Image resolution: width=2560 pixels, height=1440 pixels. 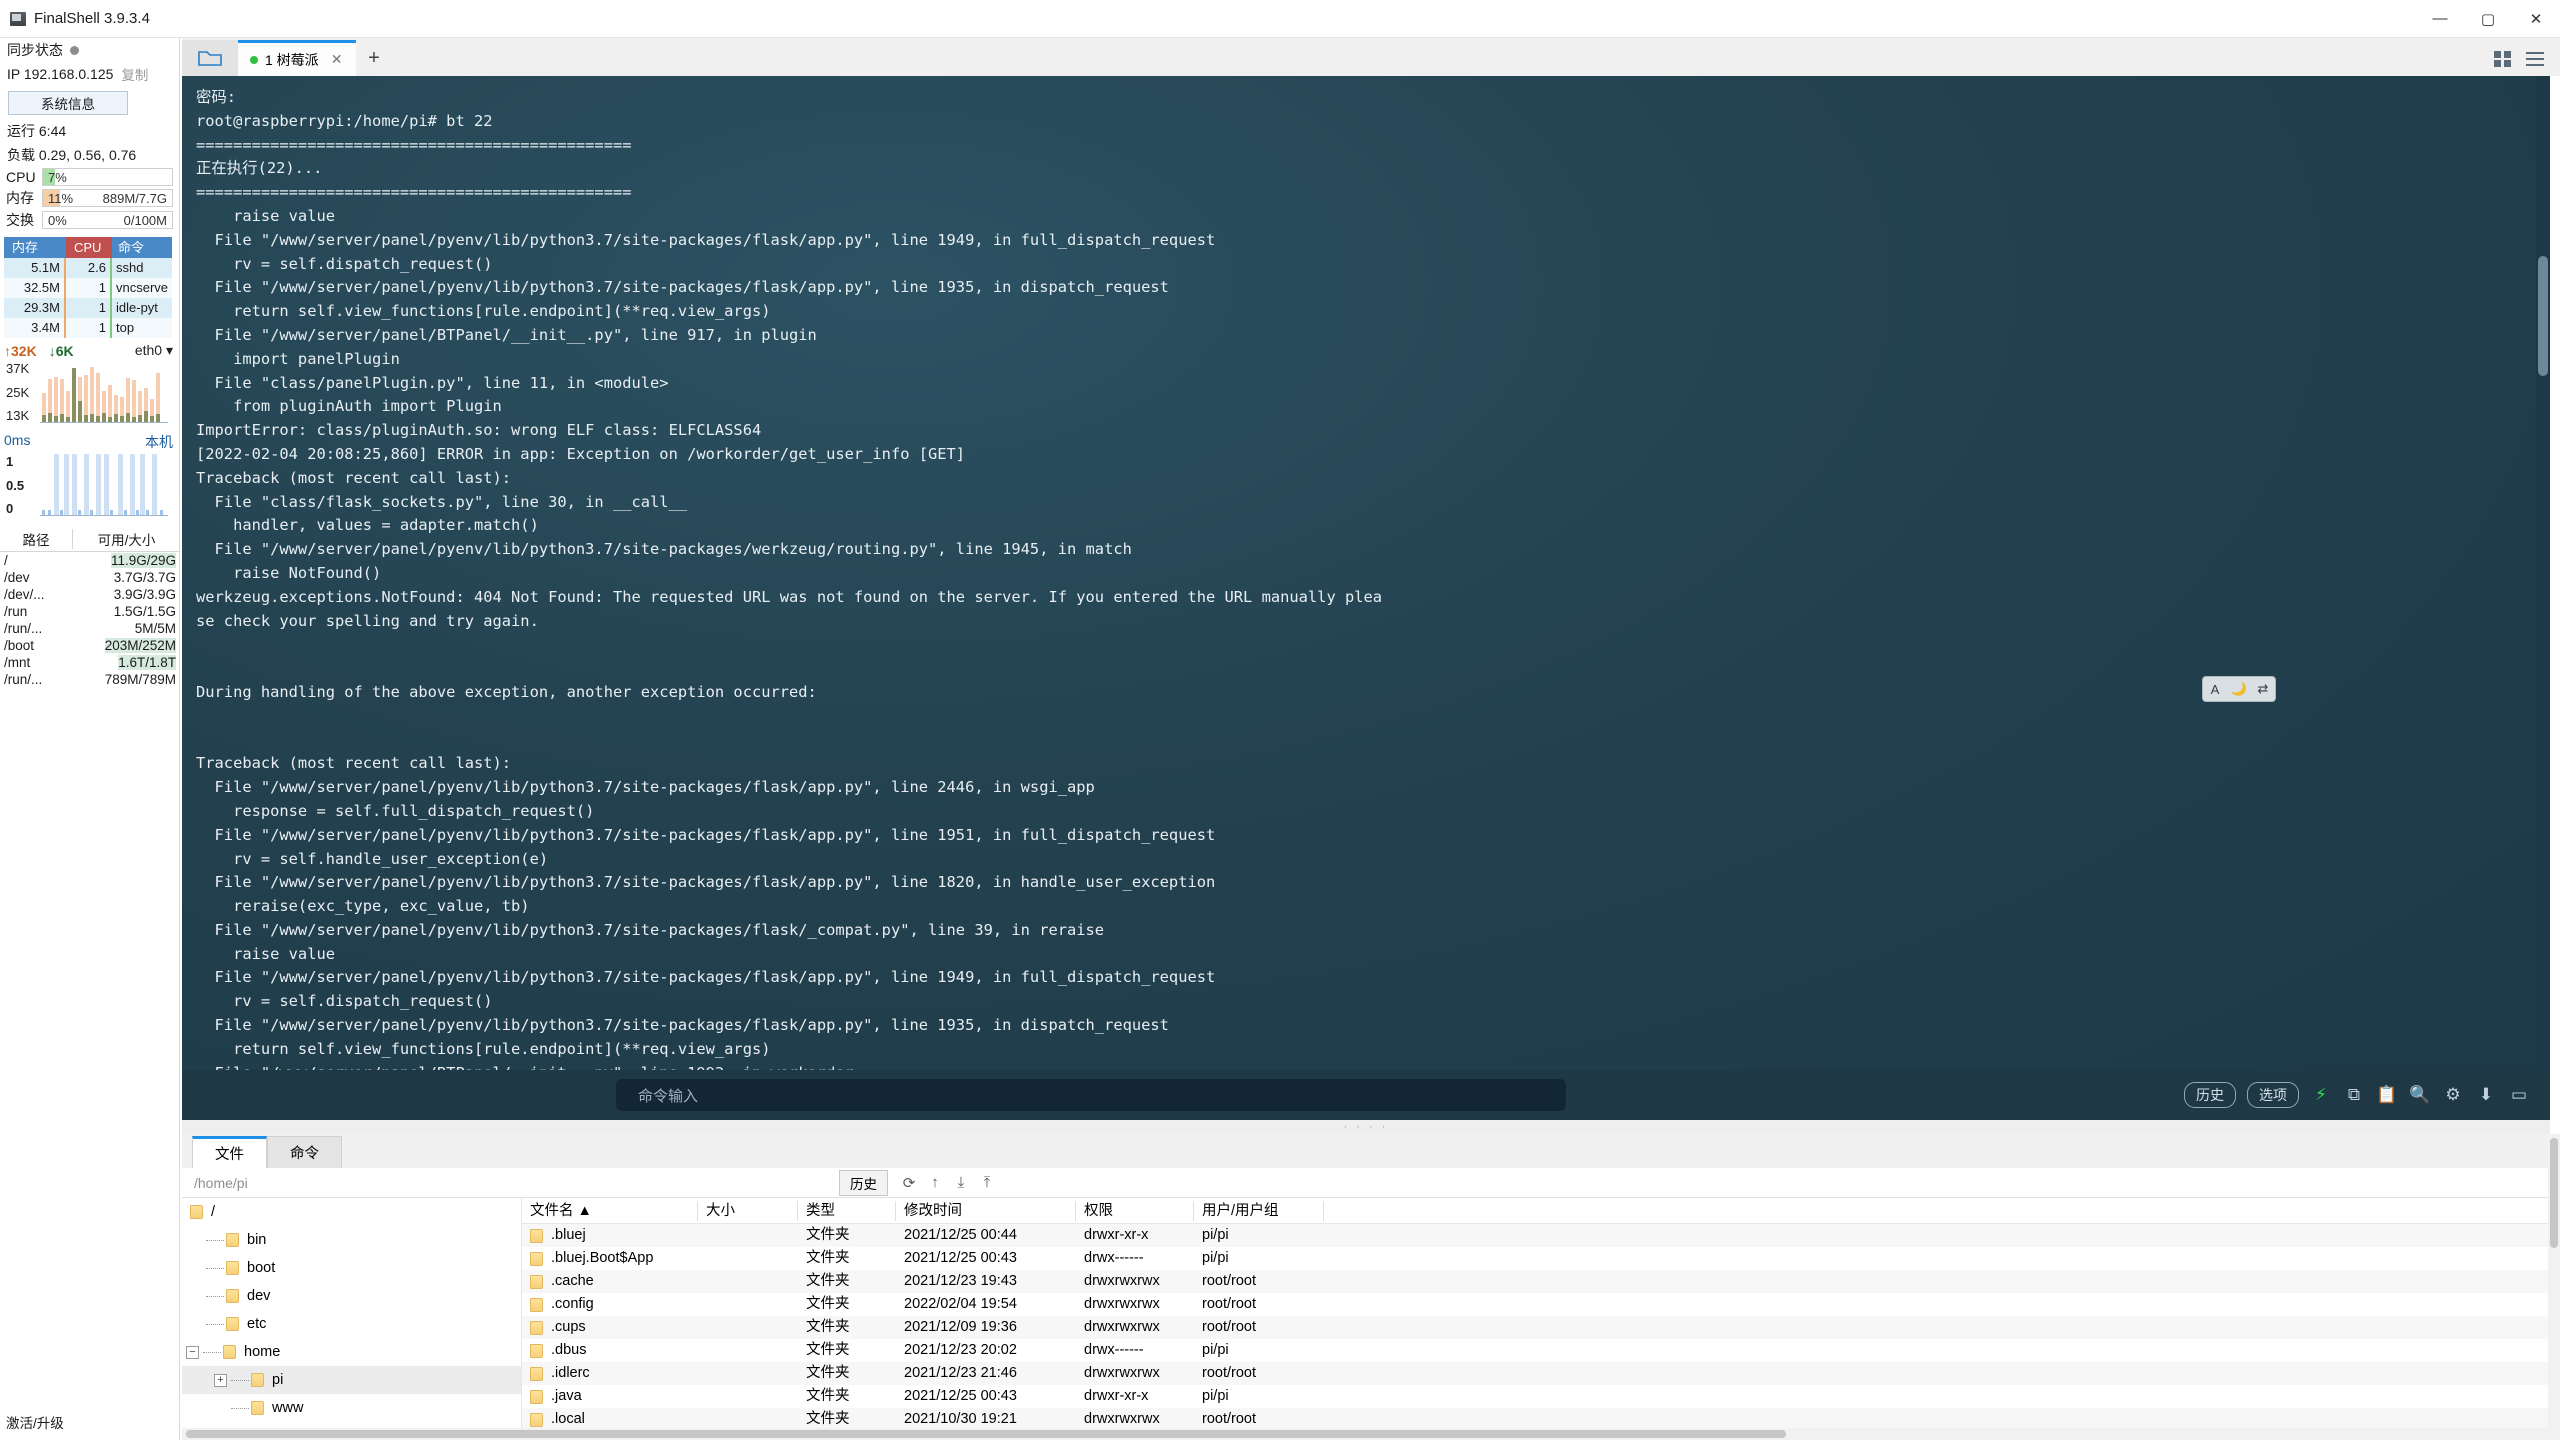 I want to click on download-icon: ⬇, so click(x=2486, y=1095).